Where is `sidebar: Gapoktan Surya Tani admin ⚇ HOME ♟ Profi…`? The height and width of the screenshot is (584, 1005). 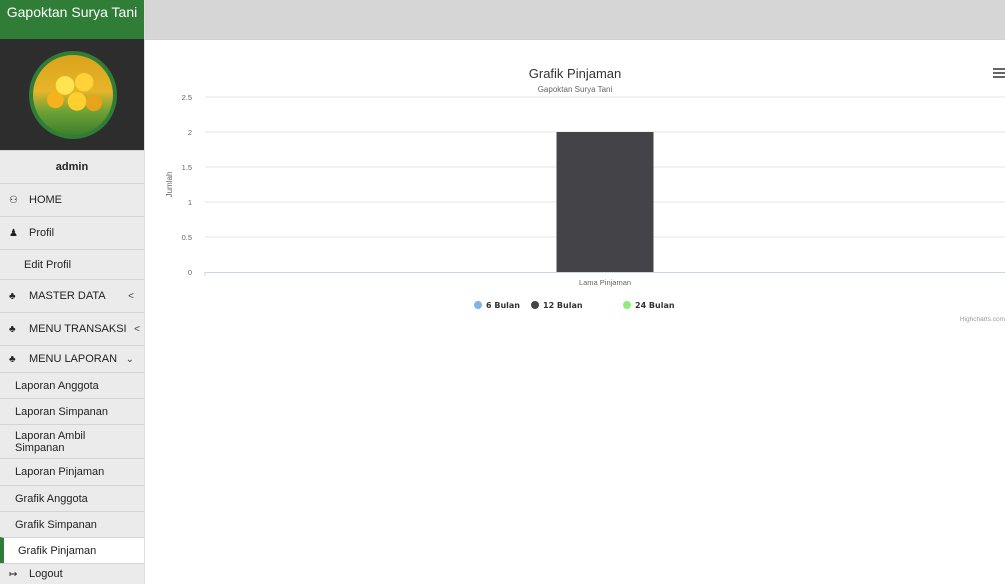 sidebar: Gapoktan Surya Tani admin ⚇ HOME ♟ Profi… is located at coordinates (72, 292).